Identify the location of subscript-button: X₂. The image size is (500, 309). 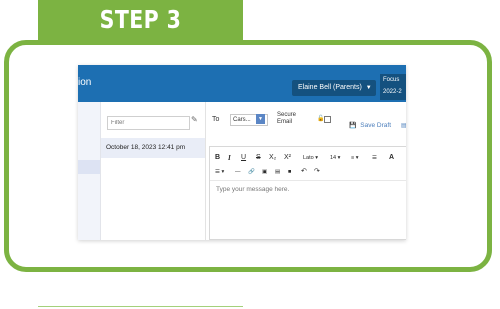
(272, 158).